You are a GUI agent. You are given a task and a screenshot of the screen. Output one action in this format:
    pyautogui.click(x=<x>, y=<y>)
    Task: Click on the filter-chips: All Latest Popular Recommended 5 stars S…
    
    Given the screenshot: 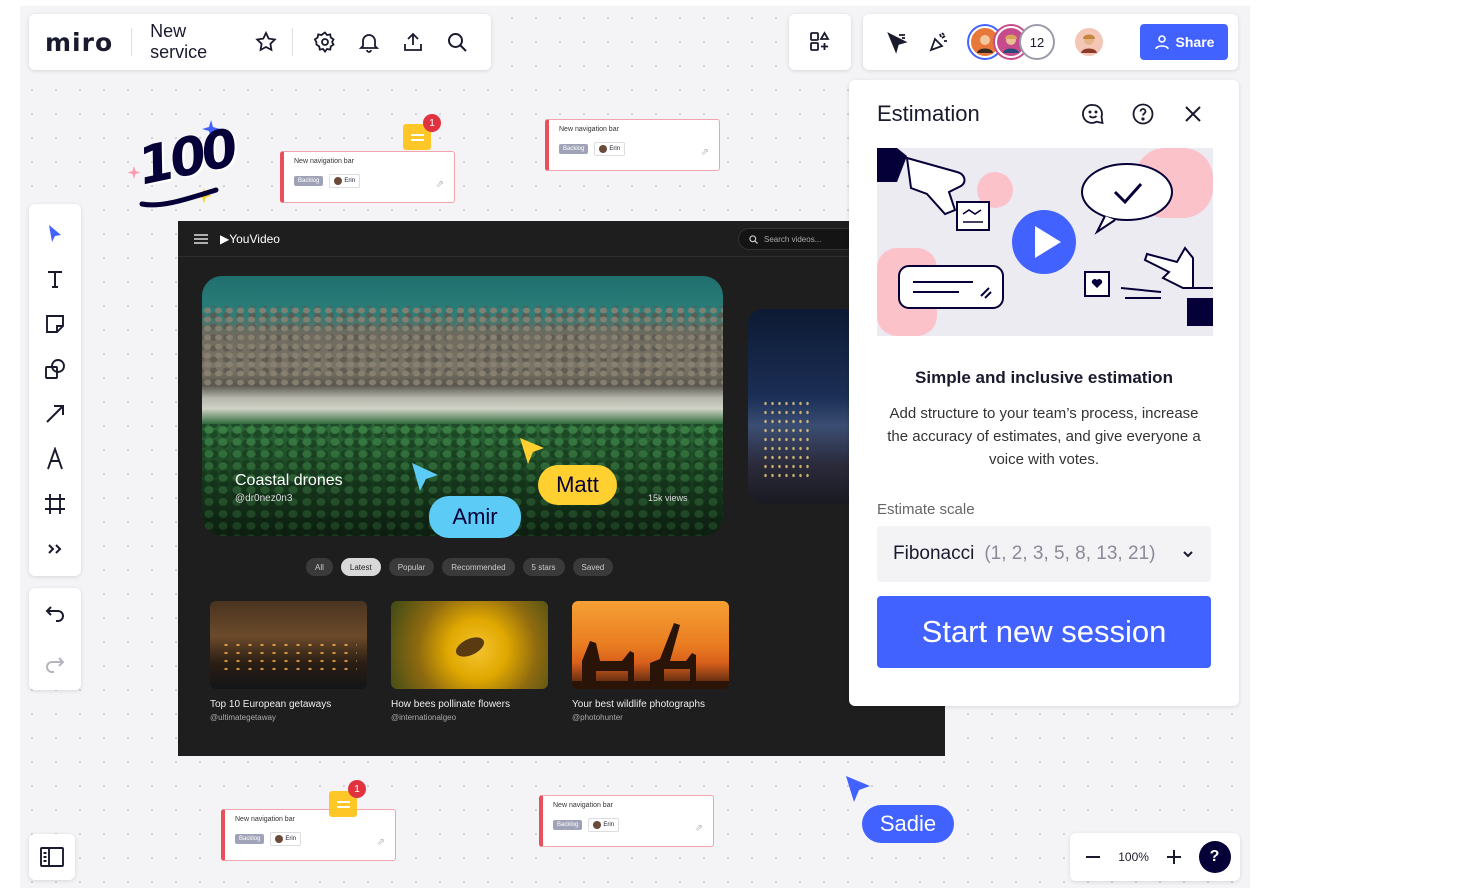 What is the action you would take?
    pyautogui.click(x=460, y=567)
    